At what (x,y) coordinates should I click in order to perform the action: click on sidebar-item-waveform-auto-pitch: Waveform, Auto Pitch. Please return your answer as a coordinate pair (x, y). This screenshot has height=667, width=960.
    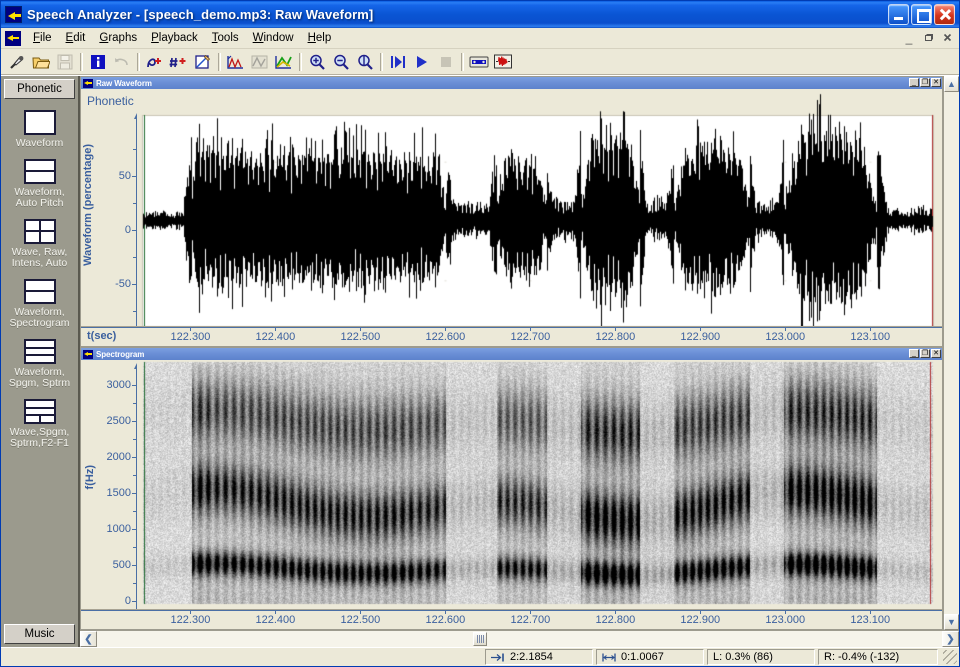
    Looking at the image, I should click on (39, 184).